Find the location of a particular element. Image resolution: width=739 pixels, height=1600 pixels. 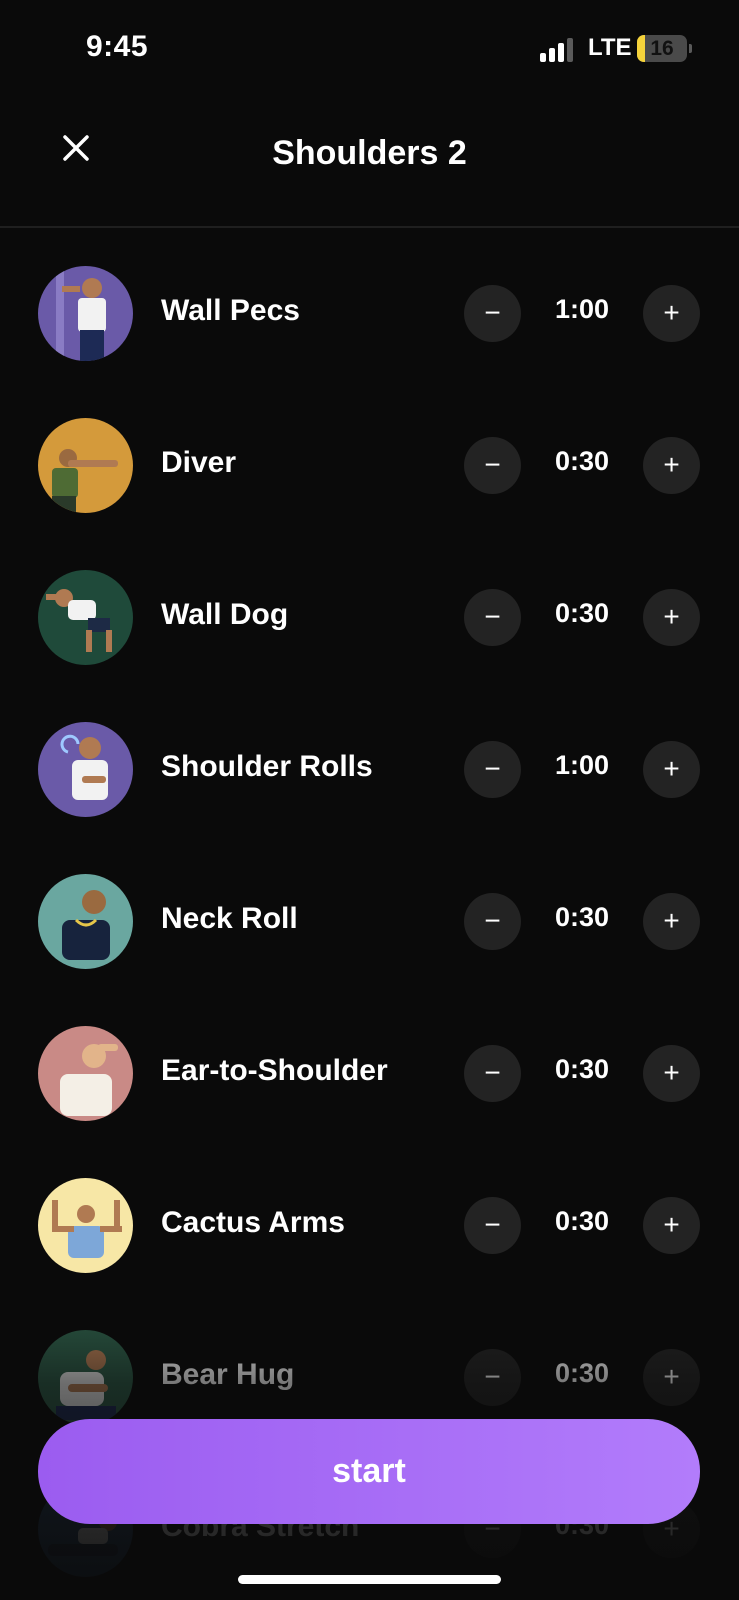

exercise-name: Cactus Arms is located at coordinates (253, 1222).